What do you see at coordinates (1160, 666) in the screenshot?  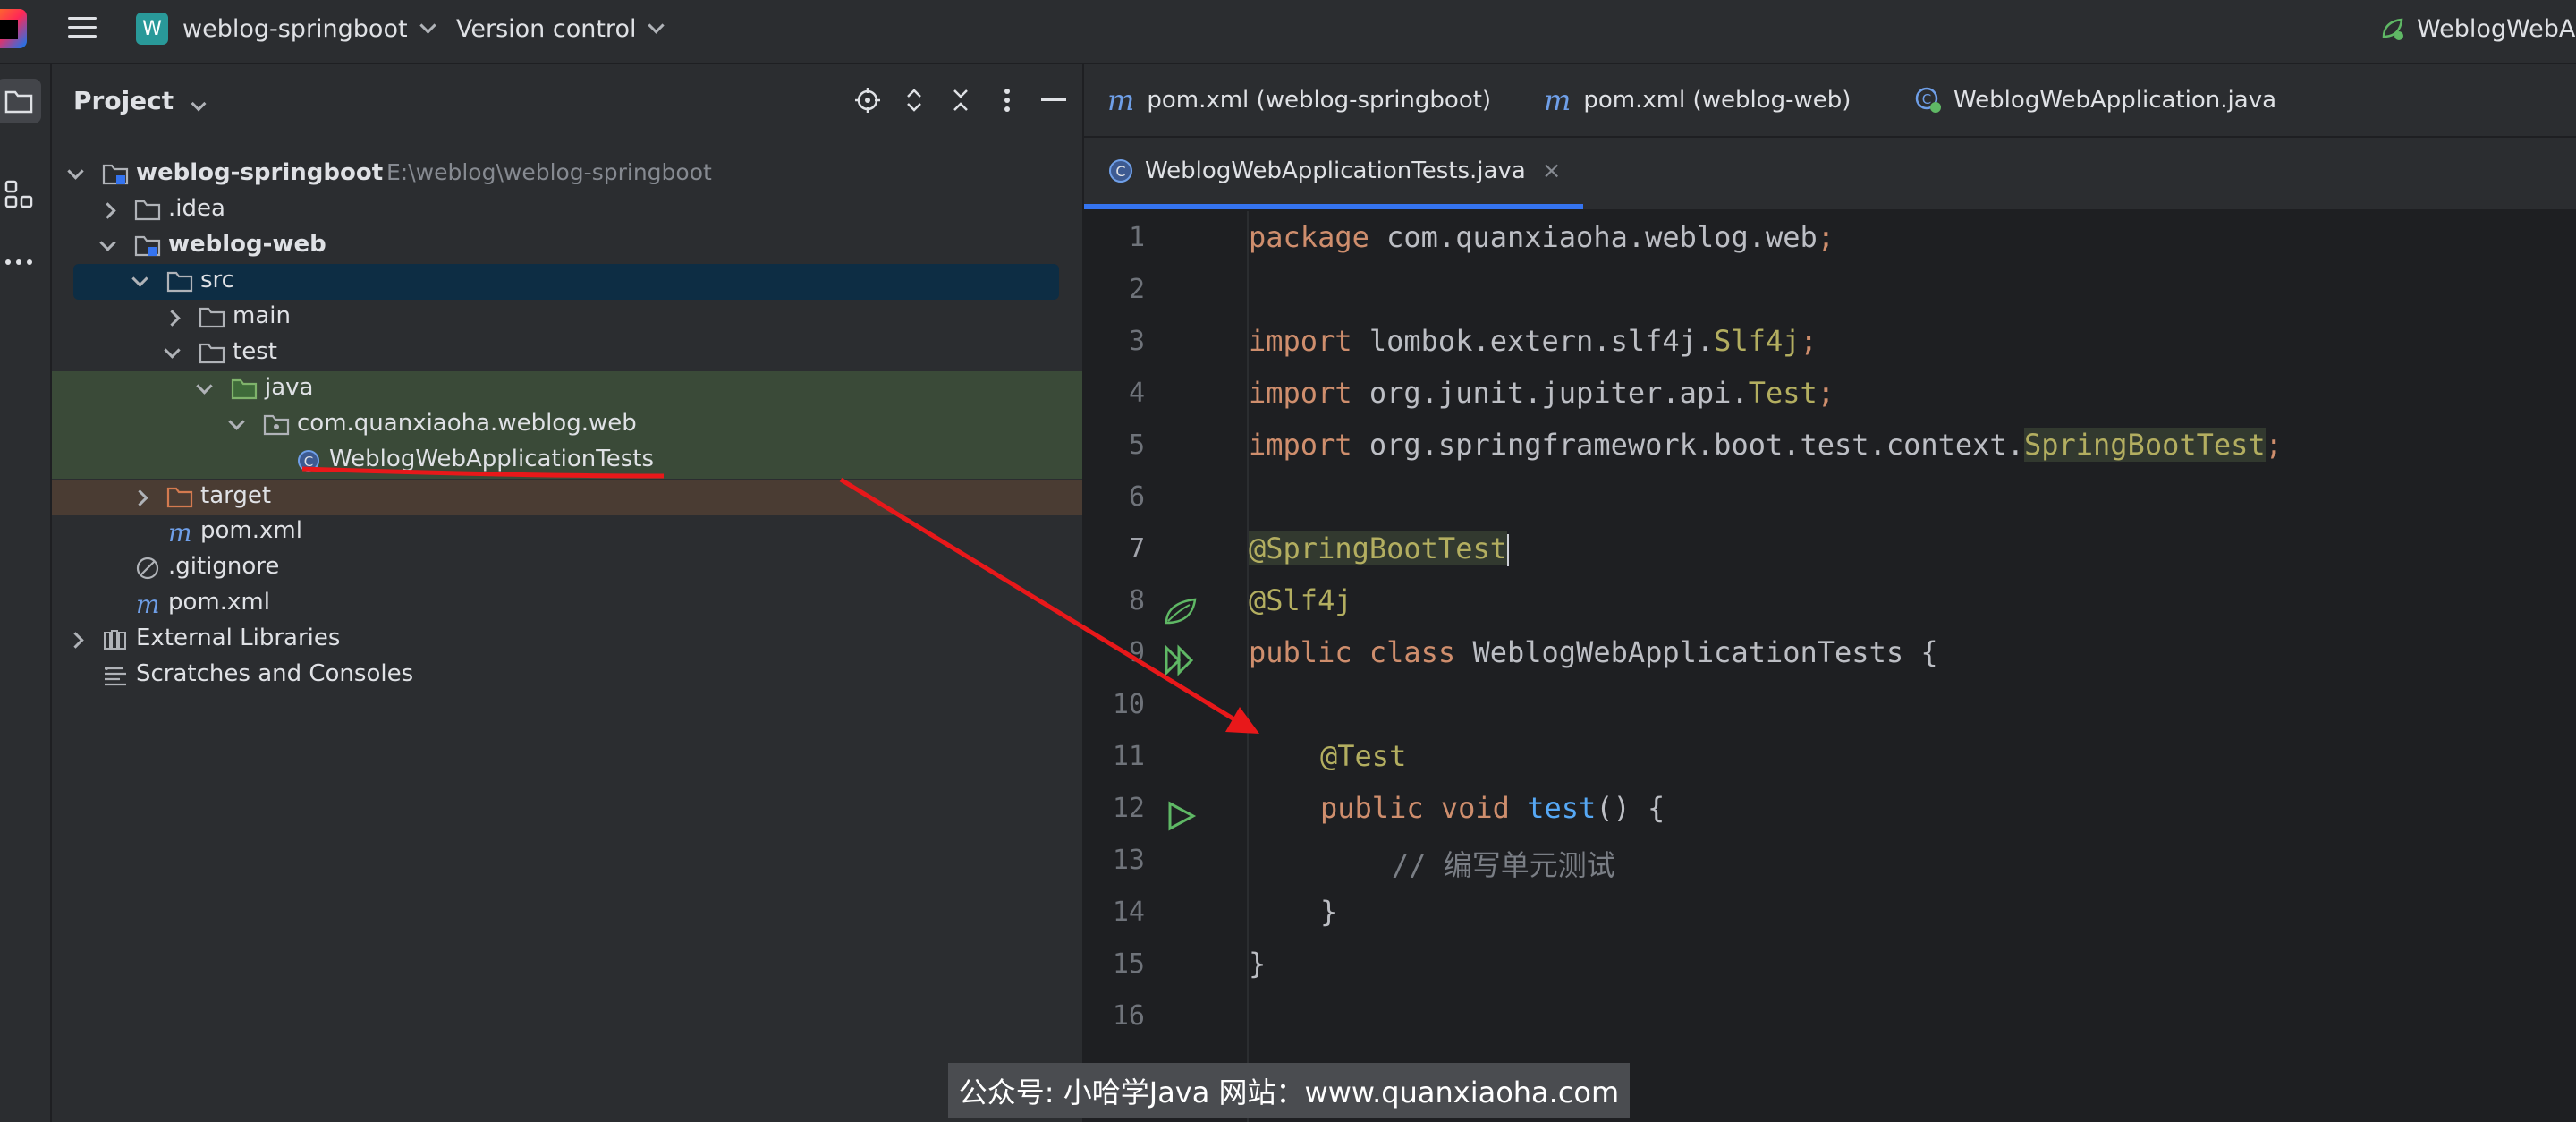 I see `editor-gutter: 1 2 3 4 5 6 7 8 9 10 11 12 13 14 15 16` at bounding box center [1160, 666].